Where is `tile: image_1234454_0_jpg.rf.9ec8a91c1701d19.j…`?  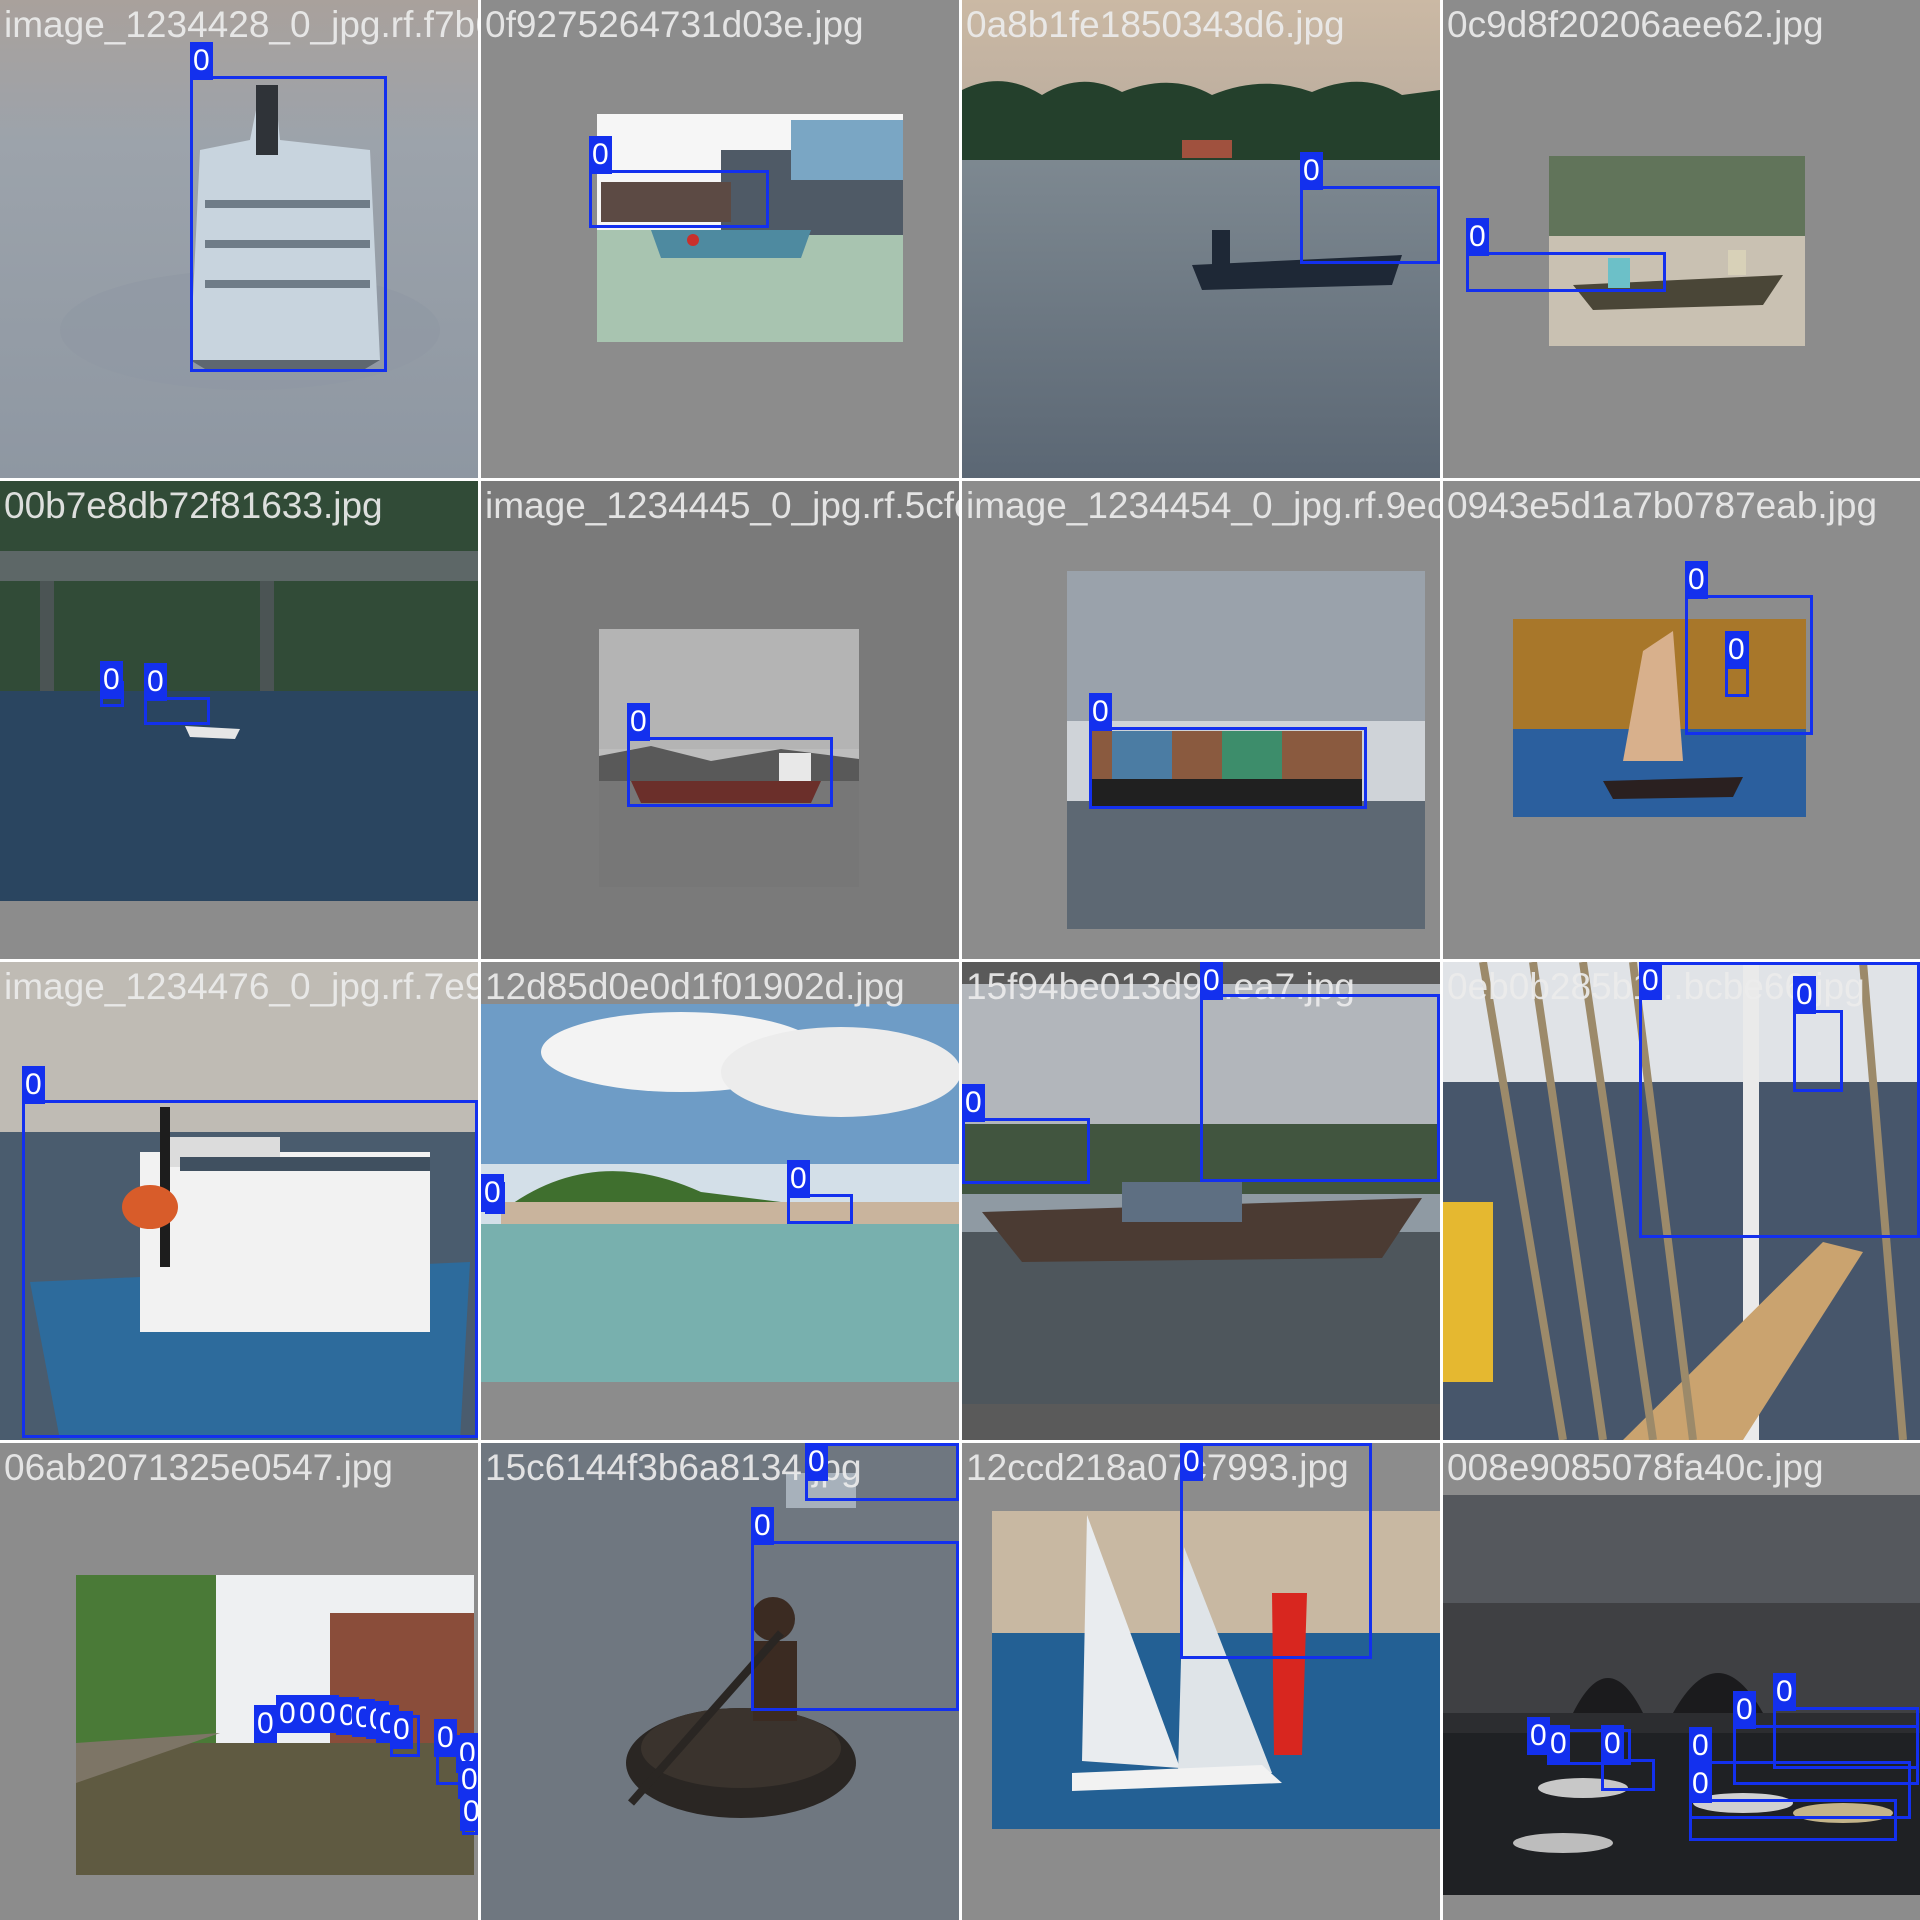 tile: image_1234454_0_jpg.rf.9ec8a91c1701d19.j… is located at coordinates (1201, 720).